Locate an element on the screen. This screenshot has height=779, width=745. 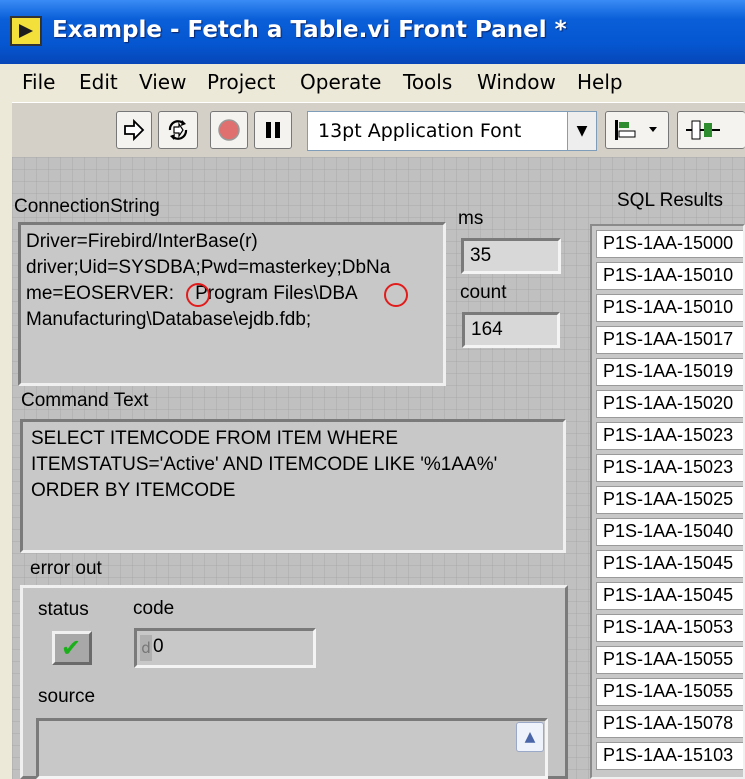
labview-vi-icon is located at coordinates (26, 31).